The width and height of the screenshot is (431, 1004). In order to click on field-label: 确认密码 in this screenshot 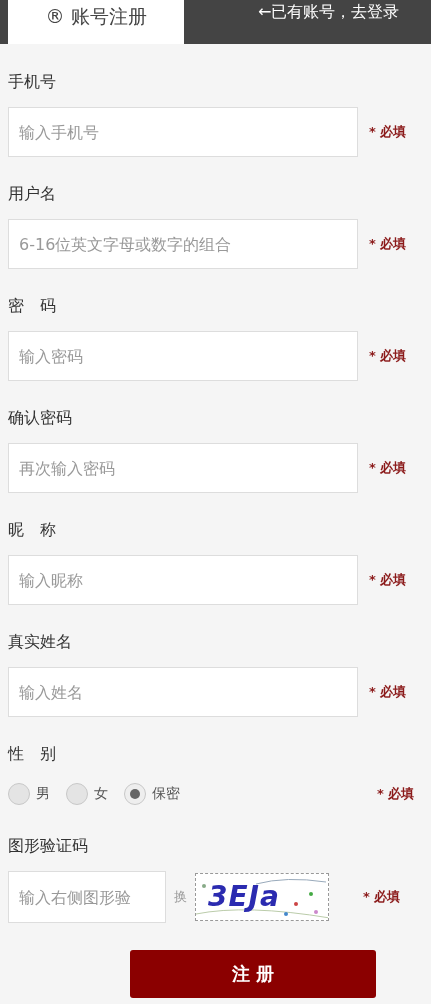, I will do `click(40, 418)`.